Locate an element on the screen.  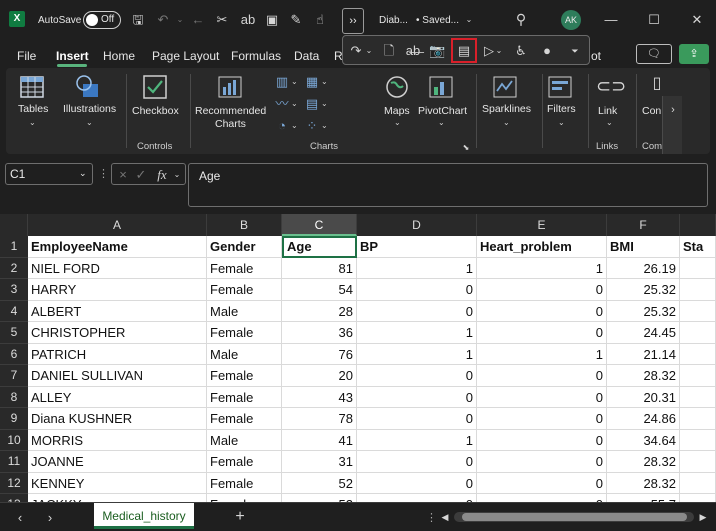
tag-dropdown-icon: ⌄ is located at coordinates (499, 51).